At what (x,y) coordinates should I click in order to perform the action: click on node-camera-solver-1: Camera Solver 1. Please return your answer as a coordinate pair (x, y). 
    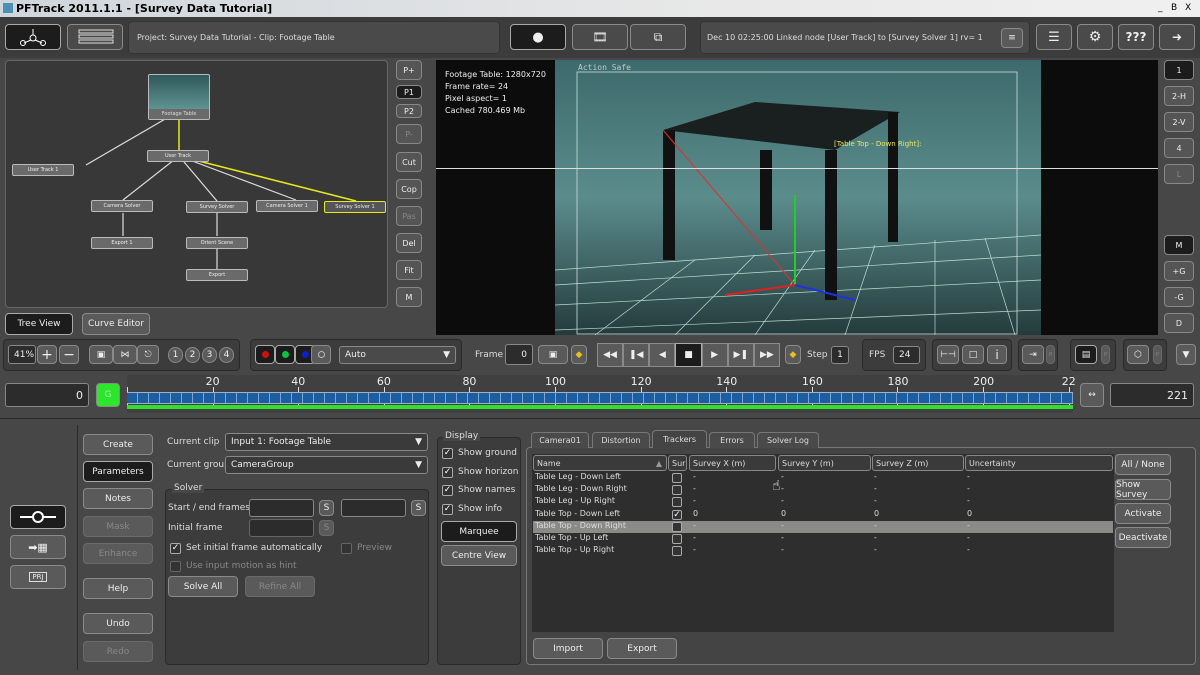
    Looking at the image, I should click on (287, 206).